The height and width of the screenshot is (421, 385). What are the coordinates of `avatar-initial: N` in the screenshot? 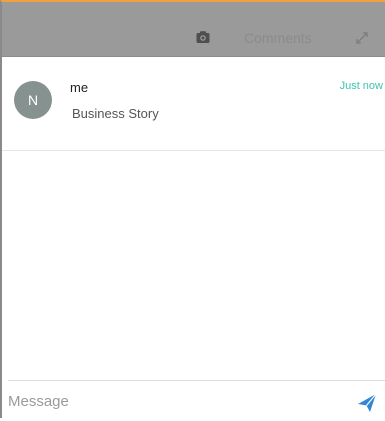 It's located at (33, 100).